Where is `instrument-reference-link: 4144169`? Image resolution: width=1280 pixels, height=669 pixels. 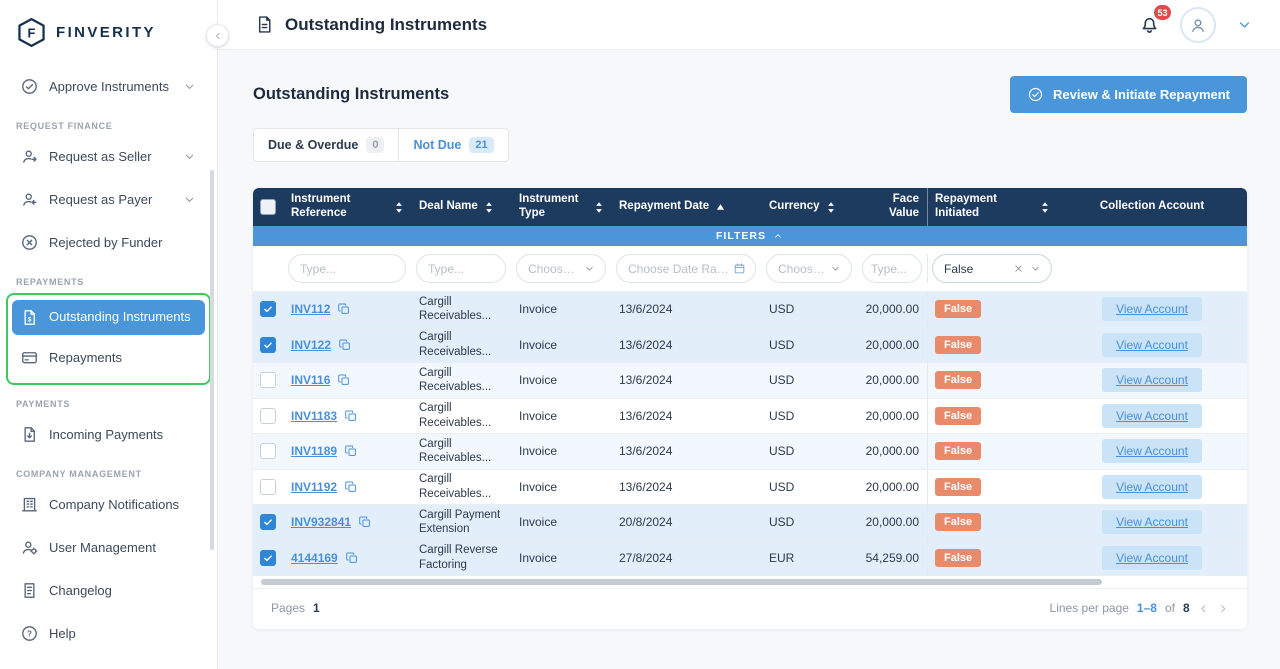
instrument-reference-link: 4144169 is located at coordinates (314, 558).